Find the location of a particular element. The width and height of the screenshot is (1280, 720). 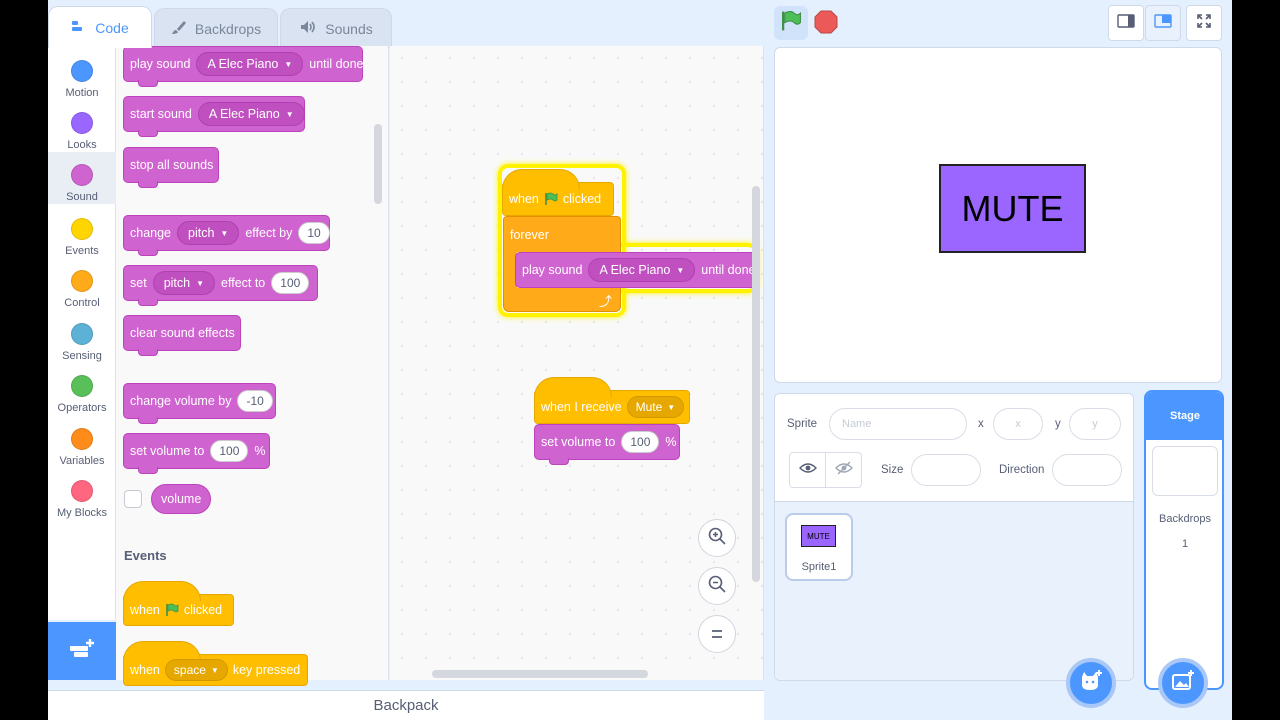

volume-monitor-checkbox is located at coordinates (133, 499).